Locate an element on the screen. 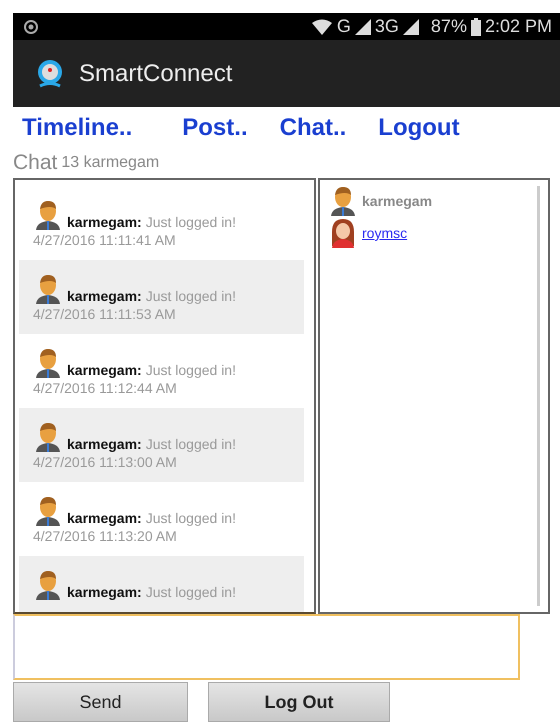  target-icon is located at coordinates (31, 26).